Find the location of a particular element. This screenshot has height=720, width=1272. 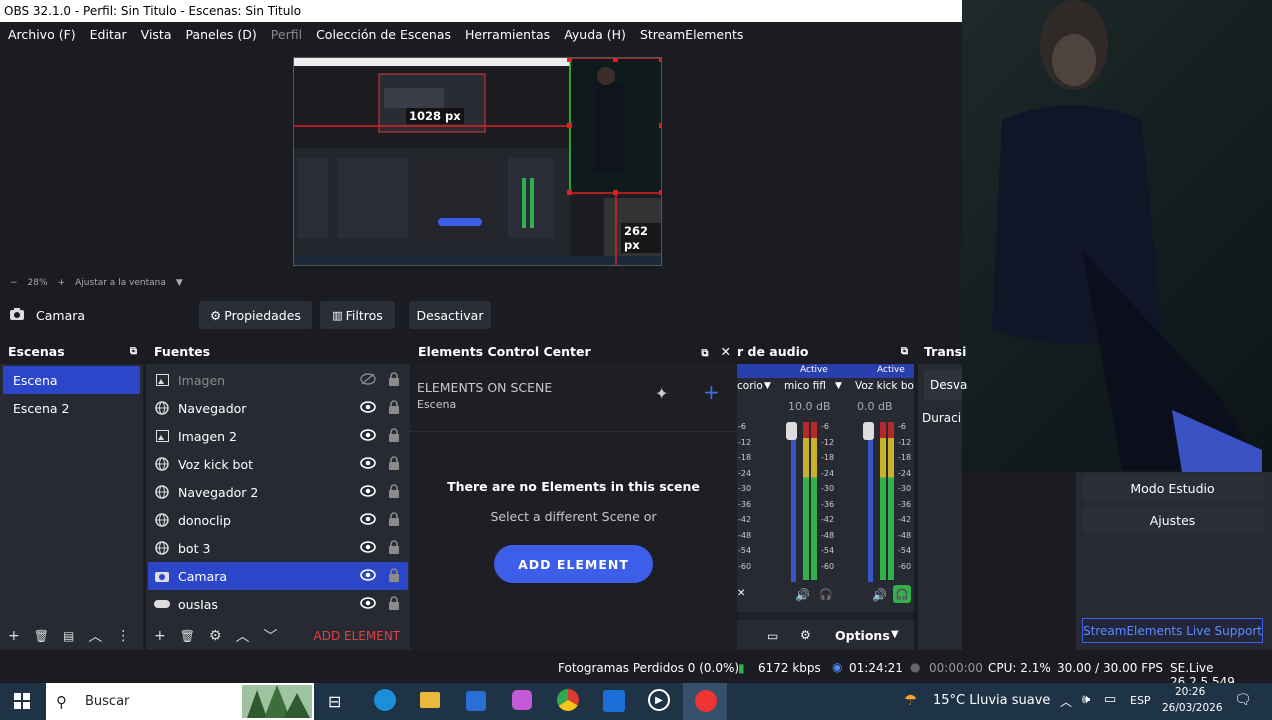

outlook-icon is located at coordinates (614, 701).